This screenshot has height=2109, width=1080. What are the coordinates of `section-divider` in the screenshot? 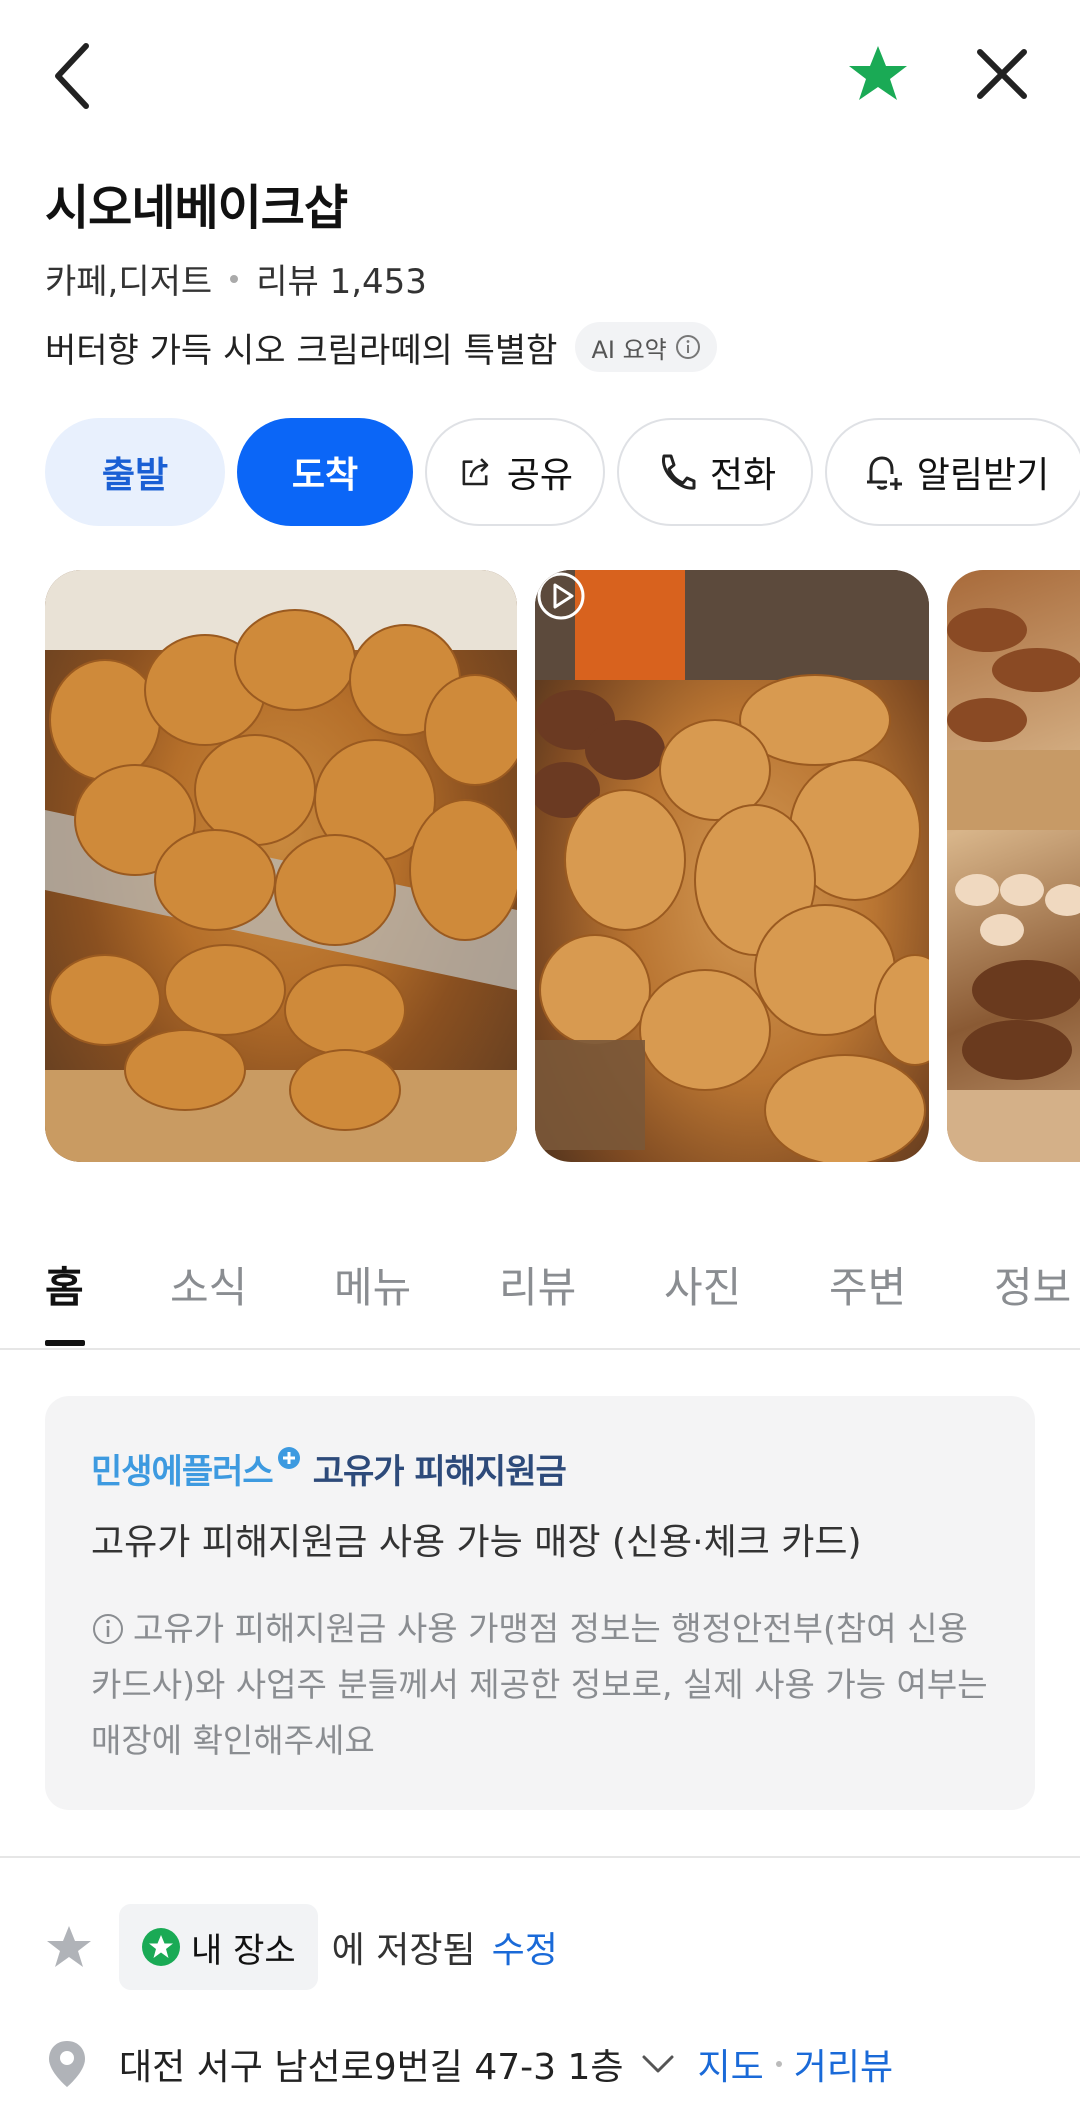 It's located at (540, 1857).